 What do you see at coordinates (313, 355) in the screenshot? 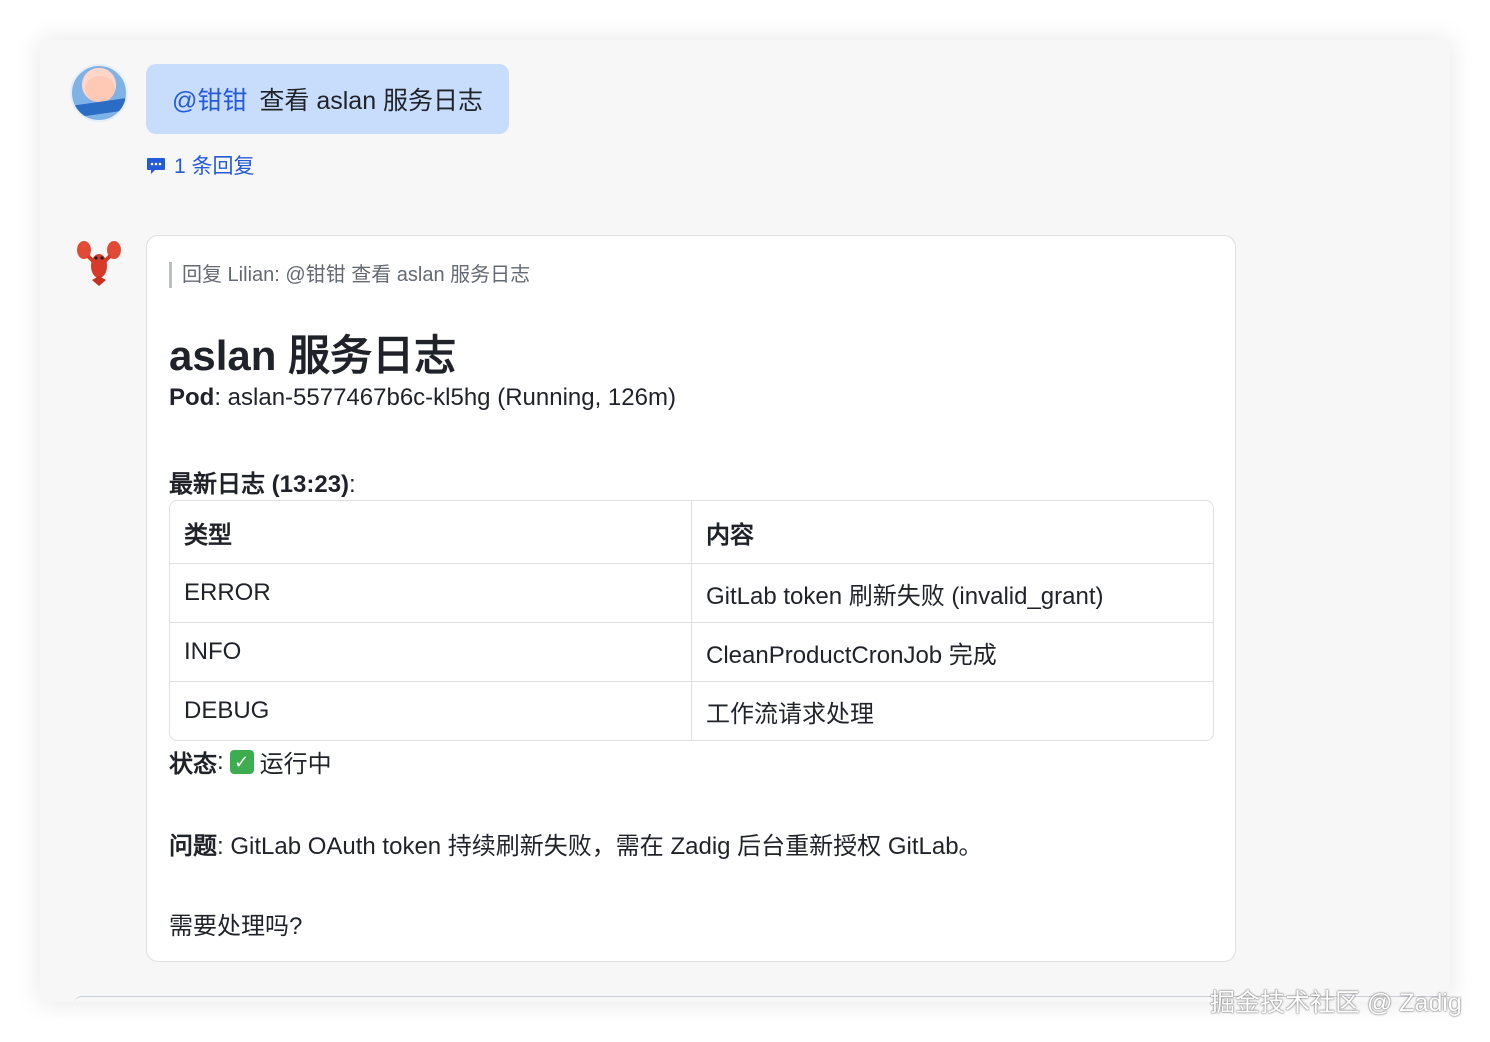
I see `card-title: aslan 服务日志` at bounding box center [313, 355].